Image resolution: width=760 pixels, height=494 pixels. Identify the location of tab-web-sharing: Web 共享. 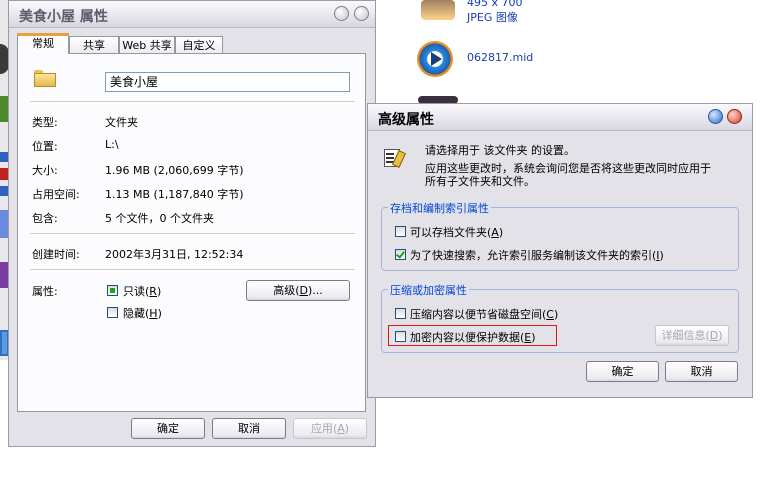
(147, 44).